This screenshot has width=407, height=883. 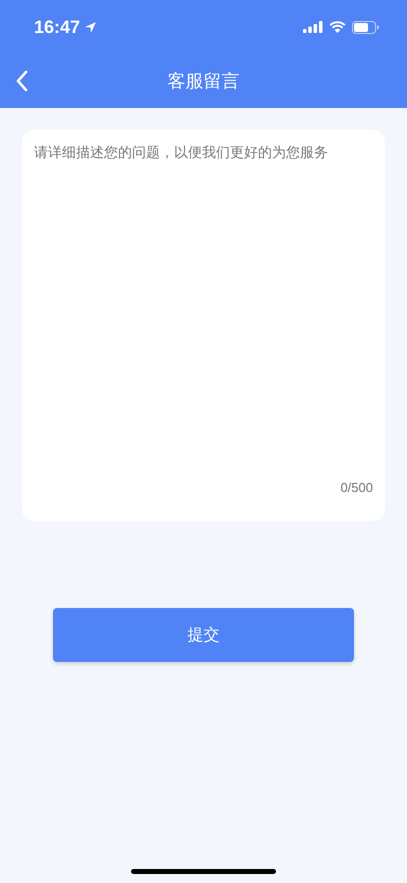 I want to click on placeholder-text: 请详细描述您的问题，以便我们更好的为您服务, so click(x=181, y=153).